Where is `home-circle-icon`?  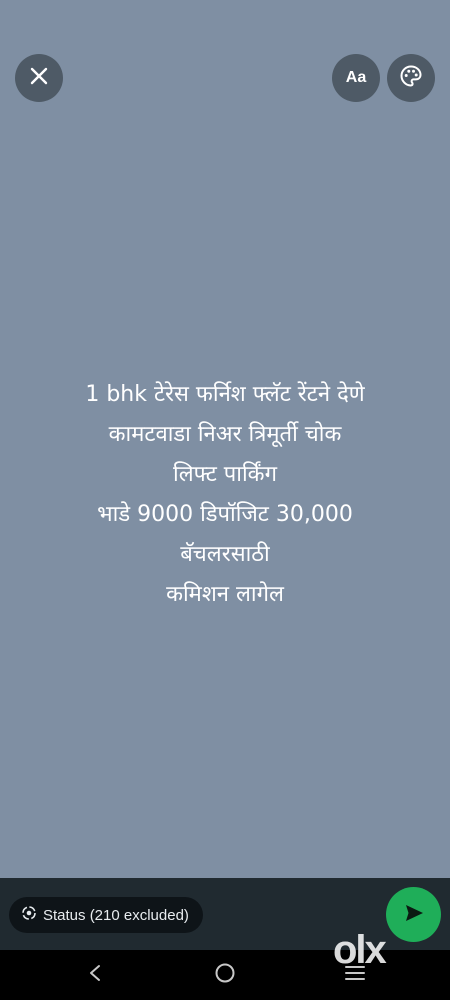
home-circle-icon is located at coordinates (225, 975).